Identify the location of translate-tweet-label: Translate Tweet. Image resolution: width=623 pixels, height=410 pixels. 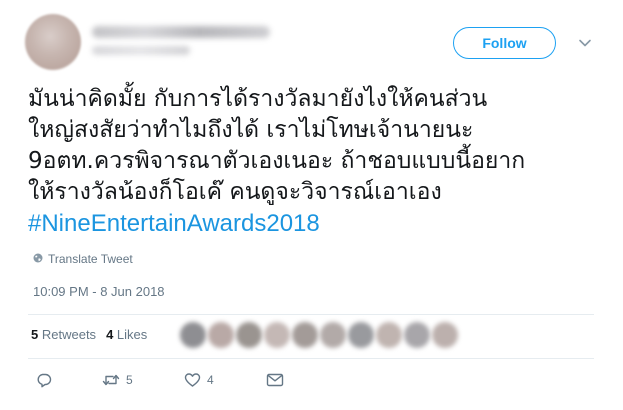
(90, 259).